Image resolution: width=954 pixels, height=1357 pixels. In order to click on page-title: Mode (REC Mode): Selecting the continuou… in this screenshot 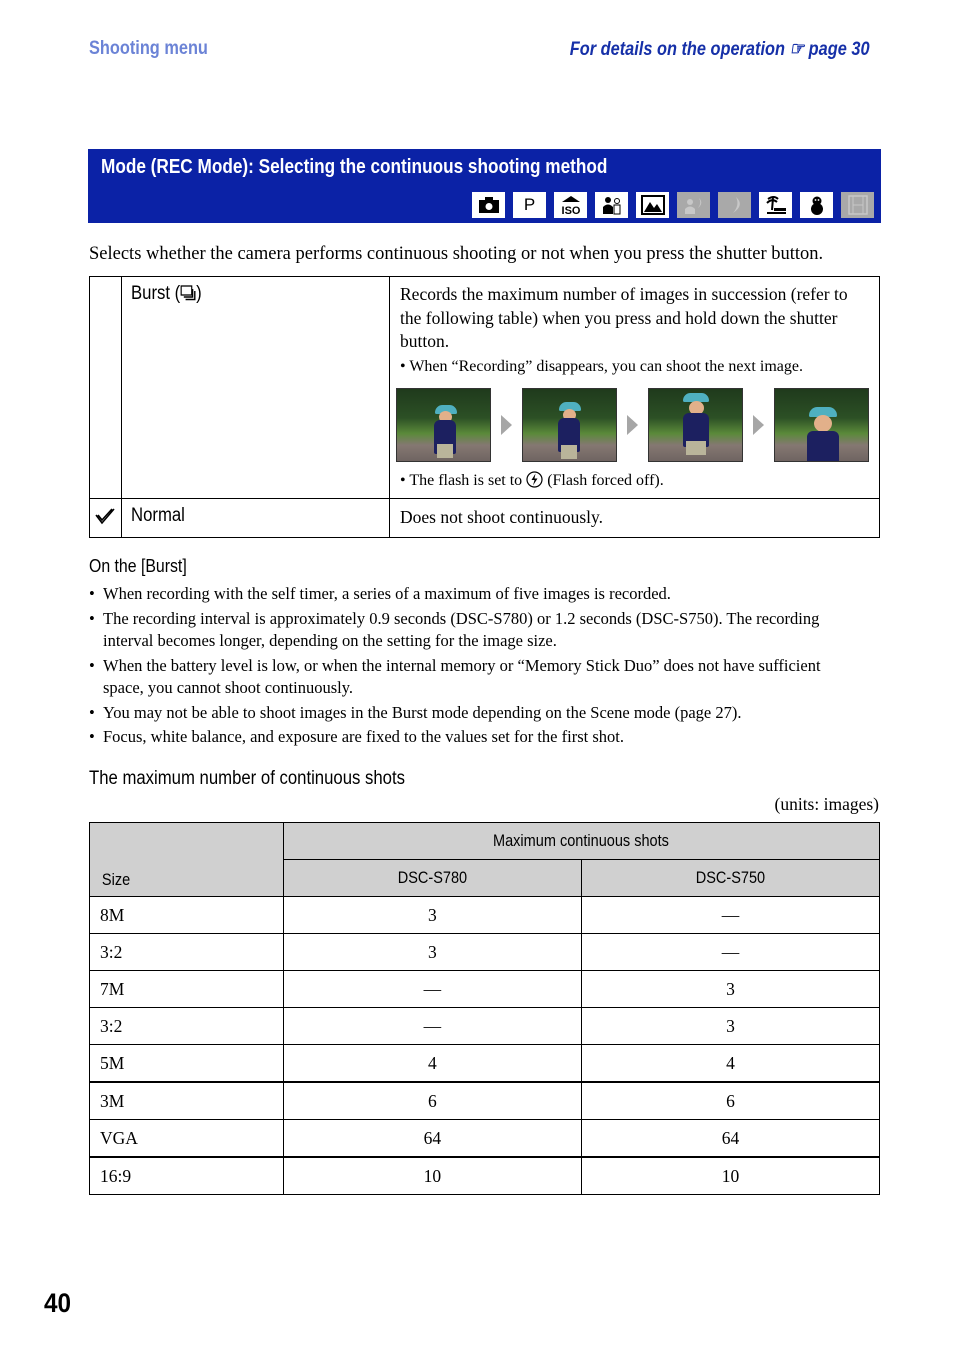, I will do `click(354, 167)`.